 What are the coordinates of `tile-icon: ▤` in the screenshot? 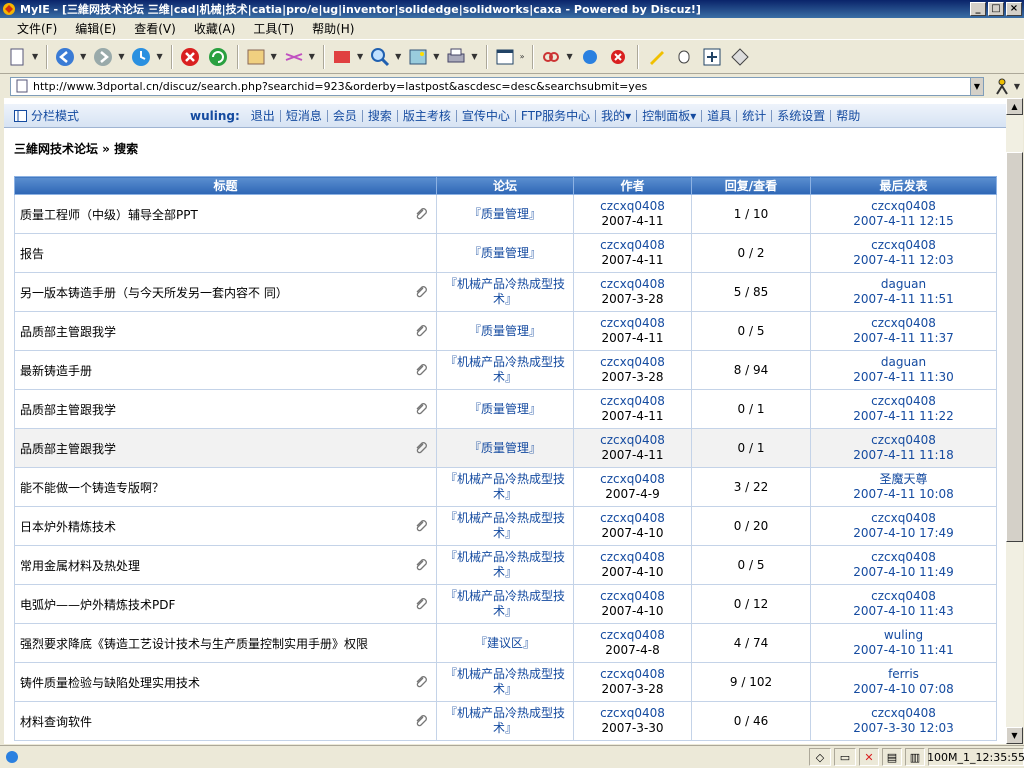 It's located at (892, 757).